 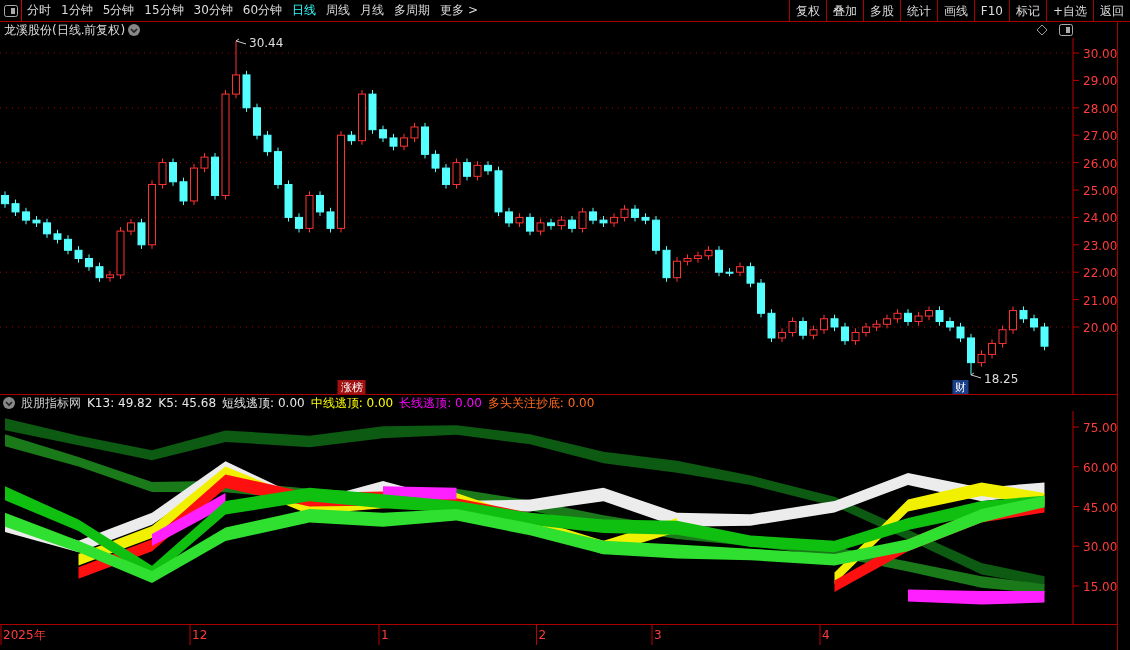 What do you see at coordinates (1100, 300) in the screenshot?
I see `axis-label: 21.00` at bounding box center [1100, 300].